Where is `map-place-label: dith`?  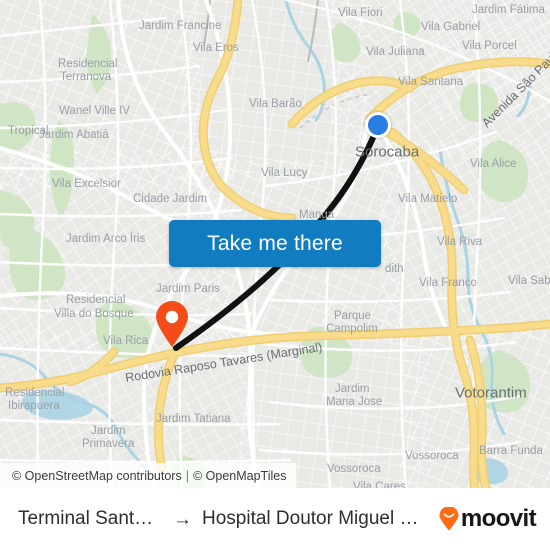 map-place-label: dith is located at coordinates (394, 269).